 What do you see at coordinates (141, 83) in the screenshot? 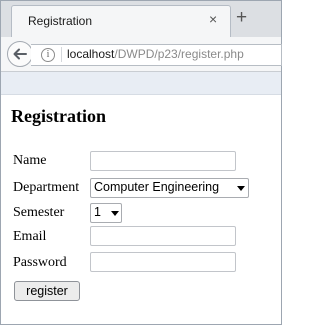
I see `bookmarks-toolbar` at bounding box center [141, 83].